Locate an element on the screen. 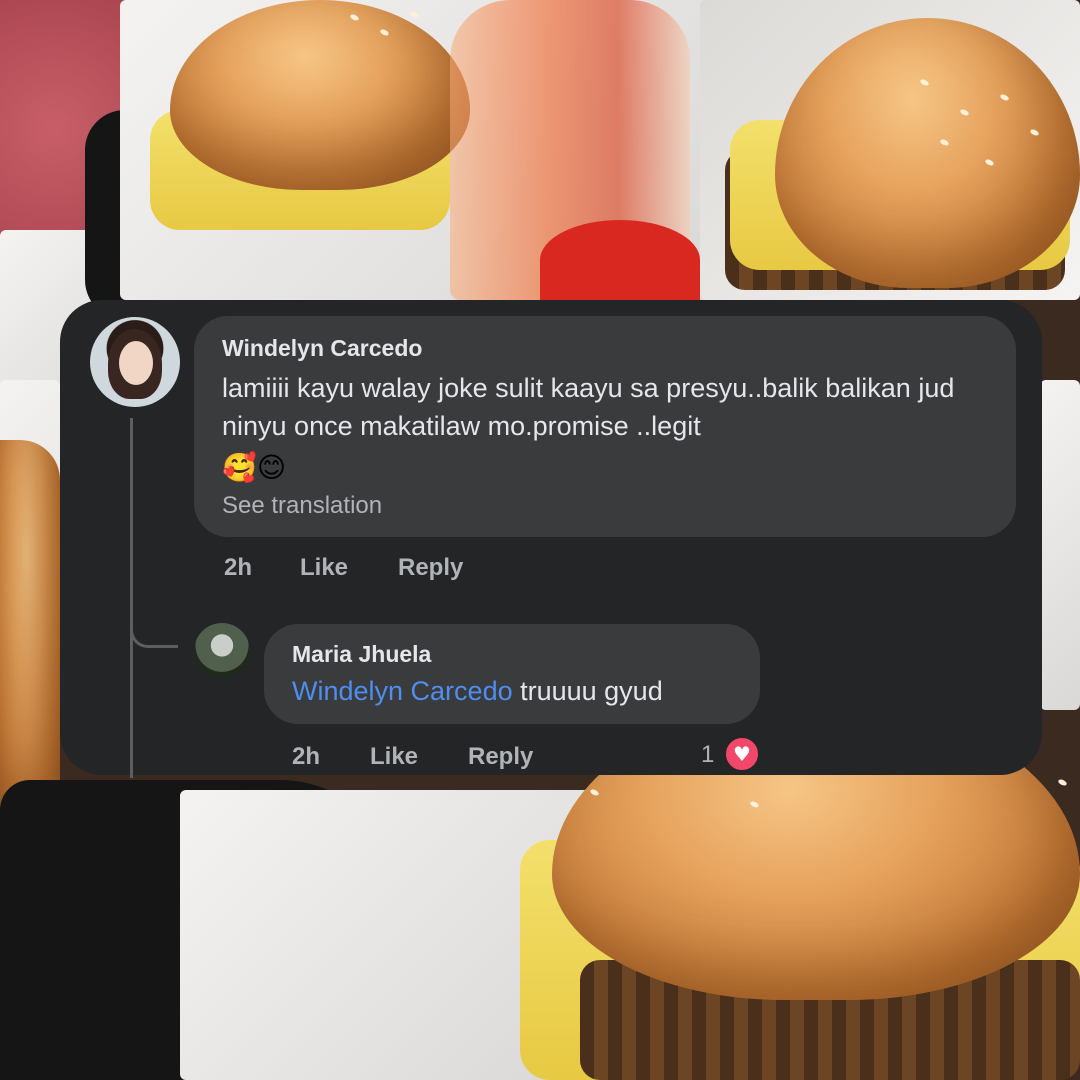 This screenshot has height=1080, width=1080. see-translation-link: See translation is located at coordinates (302, 506).